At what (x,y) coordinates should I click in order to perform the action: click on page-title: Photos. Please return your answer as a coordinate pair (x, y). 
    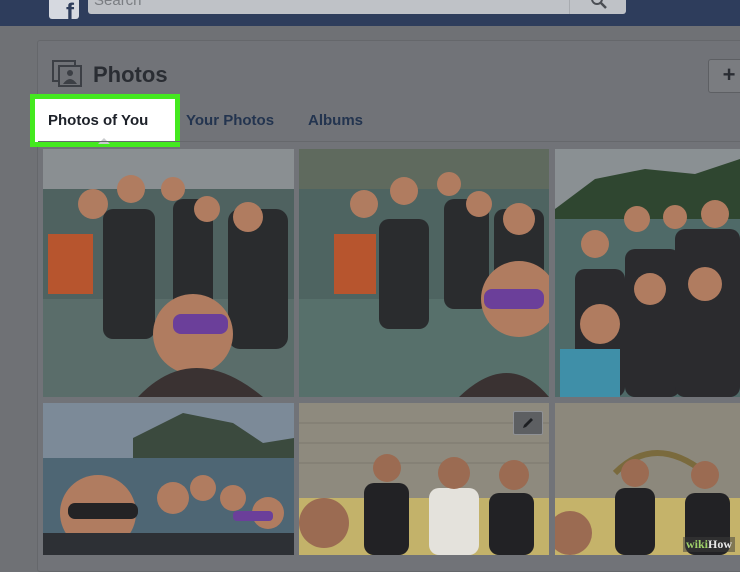
    Looking at the image, I should click on (130, 74).